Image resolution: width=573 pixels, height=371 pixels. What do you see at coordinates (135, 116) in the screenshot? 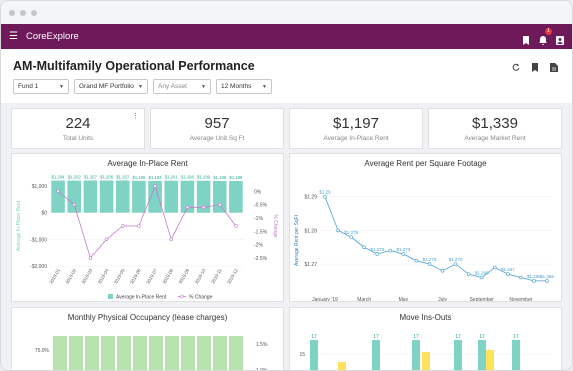
I see `more-options-icon: ⋮` at bounding box center [135, 116].